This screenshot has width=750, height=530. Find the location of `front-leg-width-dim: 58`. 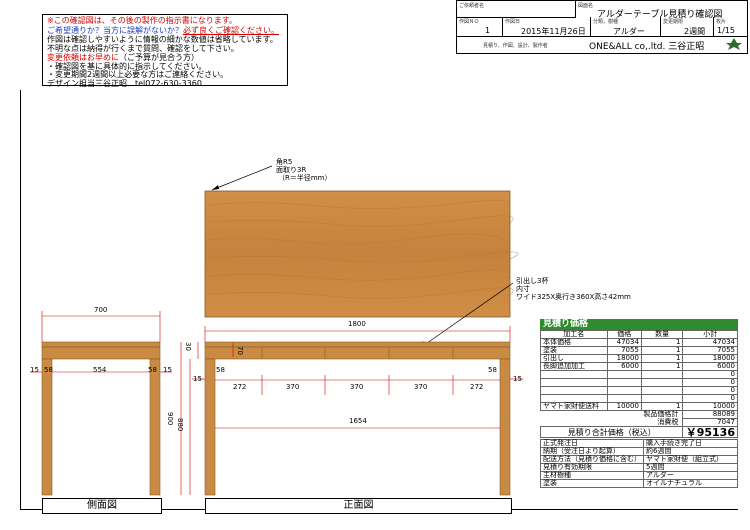

front-leg-width-dim: 58 is located at coordinates (220, 370).